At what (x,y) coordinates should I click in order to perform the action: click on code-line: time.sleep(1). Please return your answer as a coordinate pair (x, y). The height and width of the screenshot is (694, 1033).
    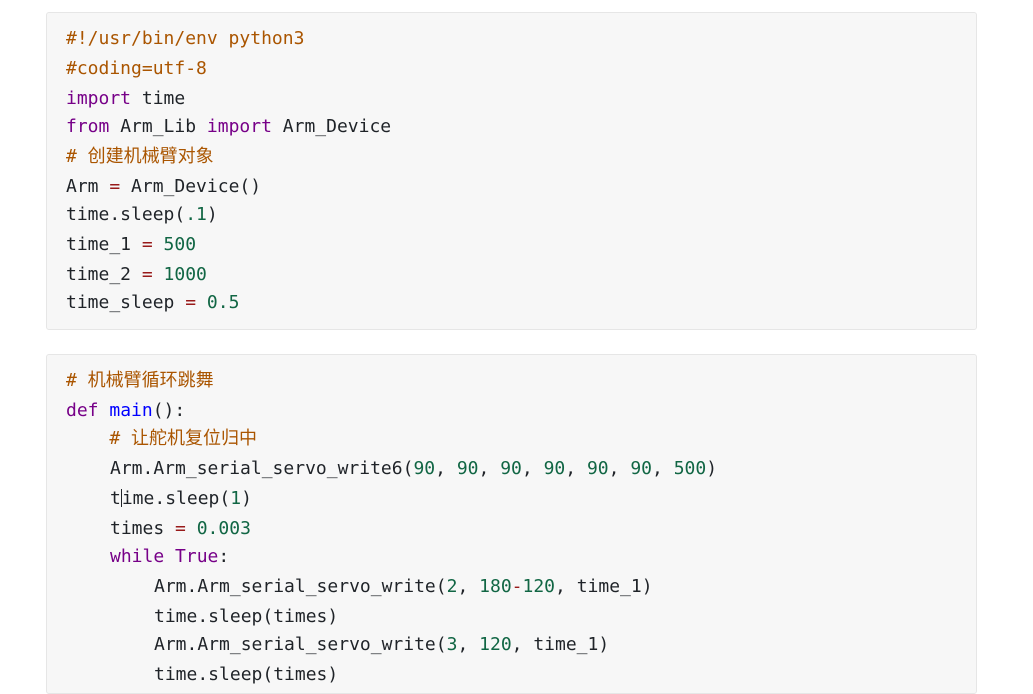
    Looking at the image, I should click on (181, 498).